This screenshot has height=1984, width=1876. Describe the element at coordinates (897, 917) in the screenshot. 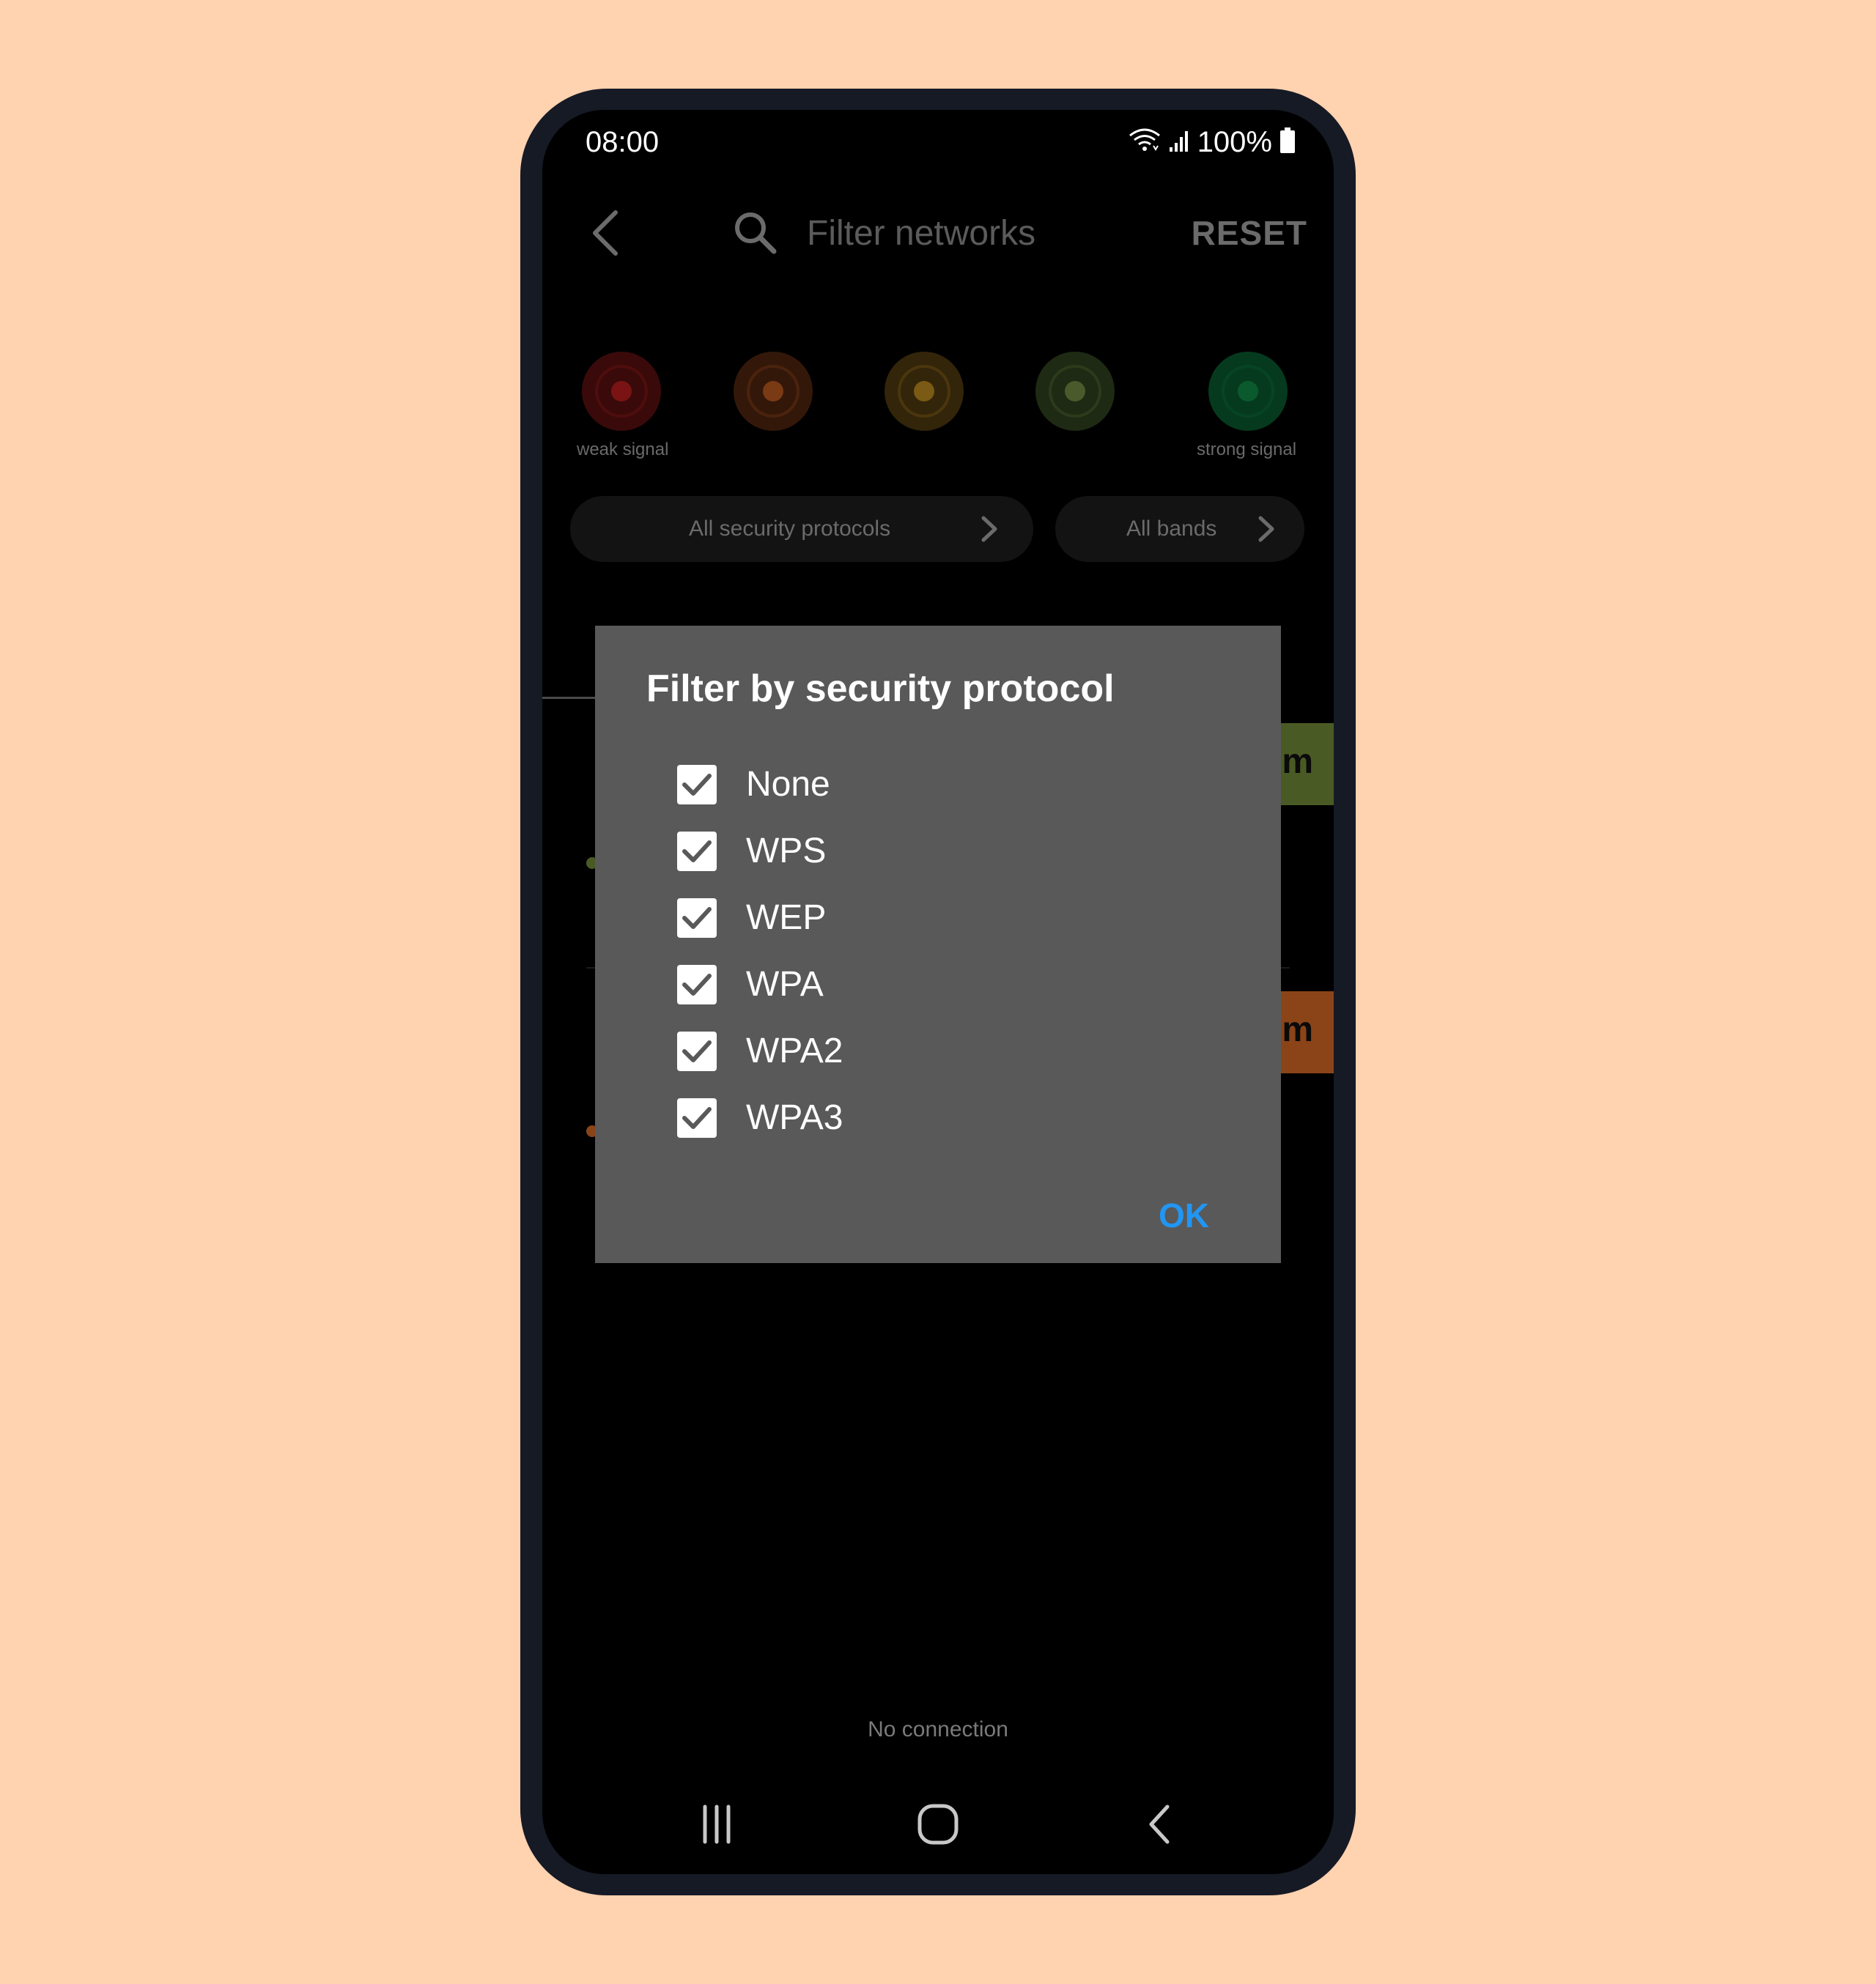

I see `option-wep: WEP` at that location.